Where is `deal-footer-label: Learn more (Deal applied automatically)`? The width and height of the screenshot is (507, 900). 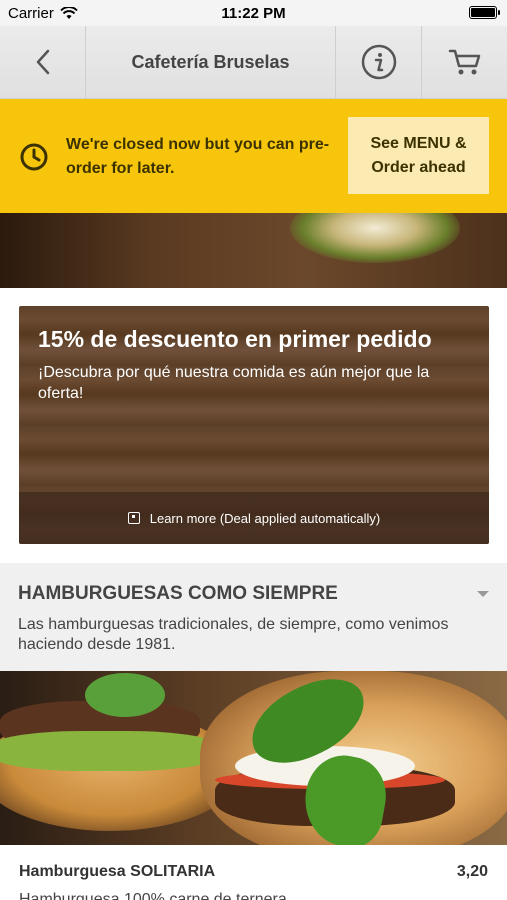
deal-footer-label: Learn more (Deal applied automatically) is located at coordinates (265, 518).